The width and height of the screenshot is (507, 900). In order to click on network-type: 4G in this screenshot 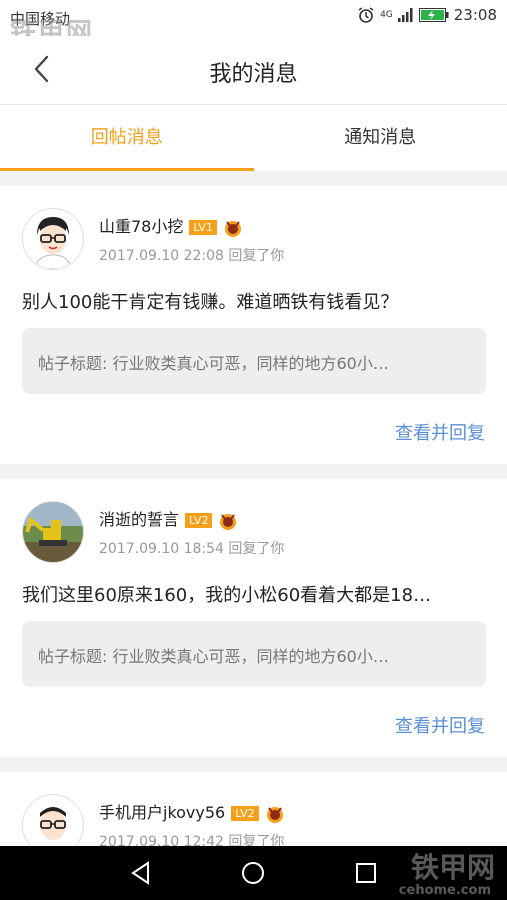, I will do `click(386, 15)`.